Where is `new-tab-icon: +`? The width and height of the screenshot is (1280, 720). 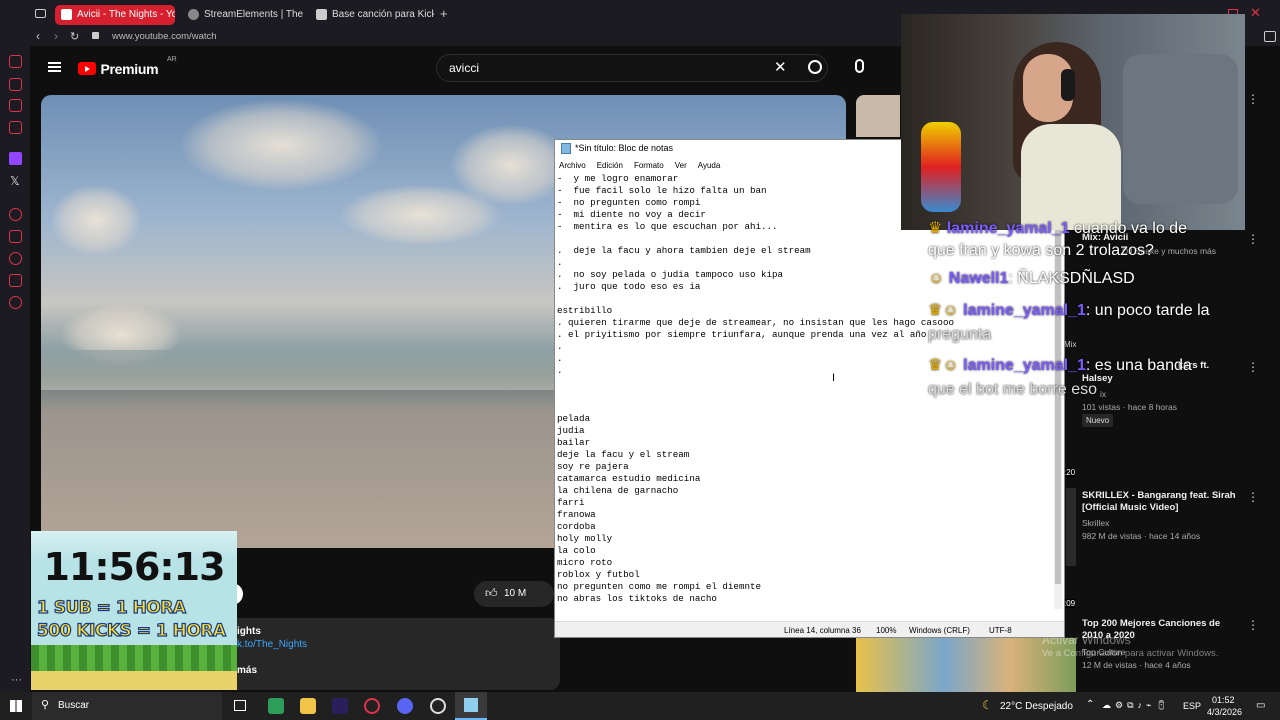 new-tab-icon: + is located at coordinates (444, 13).